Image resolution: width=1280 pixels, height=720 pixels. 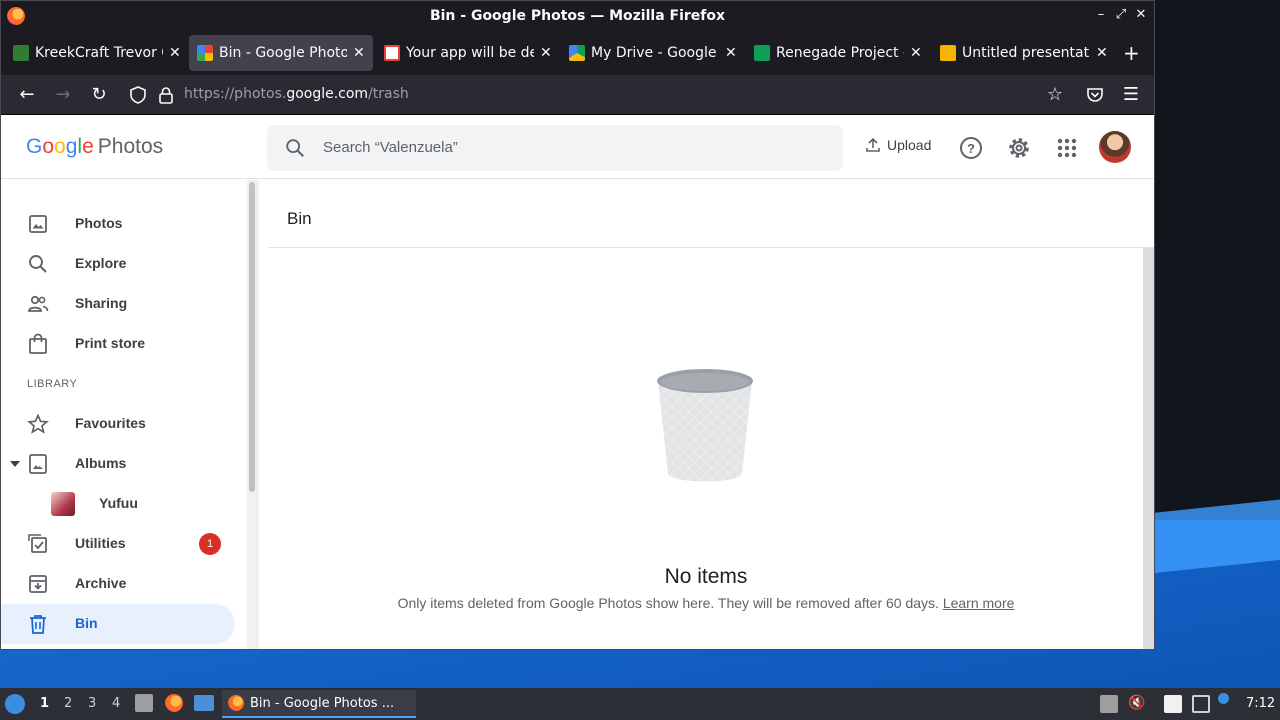 I want to click on sidebar-item-photos: Photos, so click(x=118, y=224).